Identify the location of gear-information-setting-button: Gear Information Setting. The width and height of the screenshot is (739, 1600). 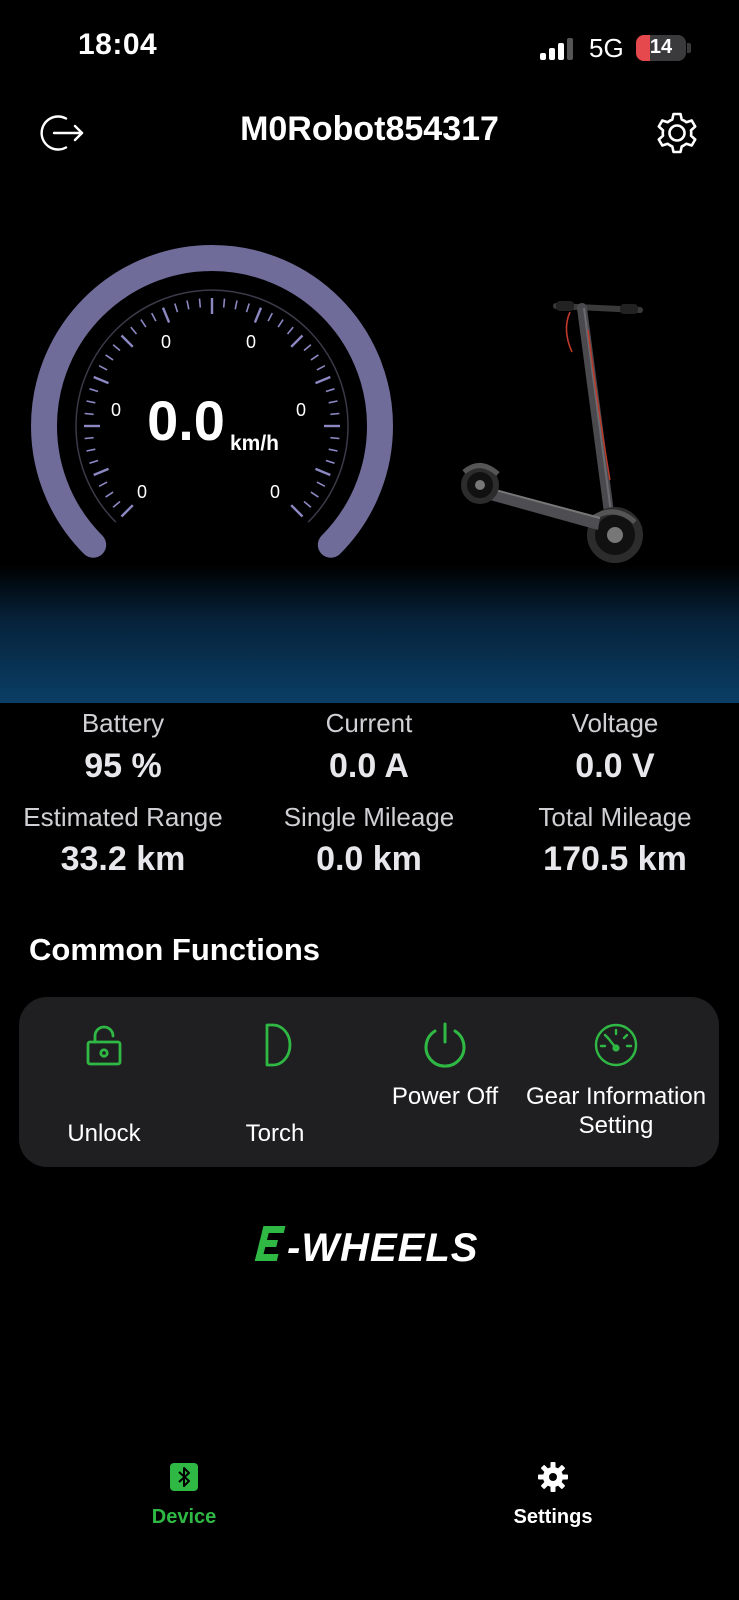
(616, 1080).